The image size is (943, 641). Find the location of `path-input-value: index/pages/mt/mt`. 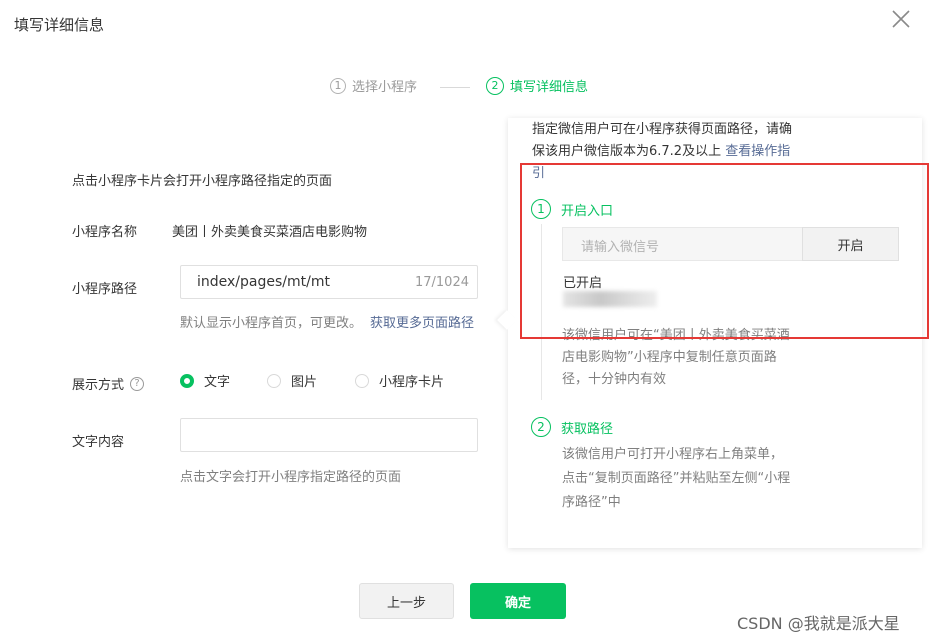

path-input-value: index/pages/mt/mt is located at coordinates (263, 282).